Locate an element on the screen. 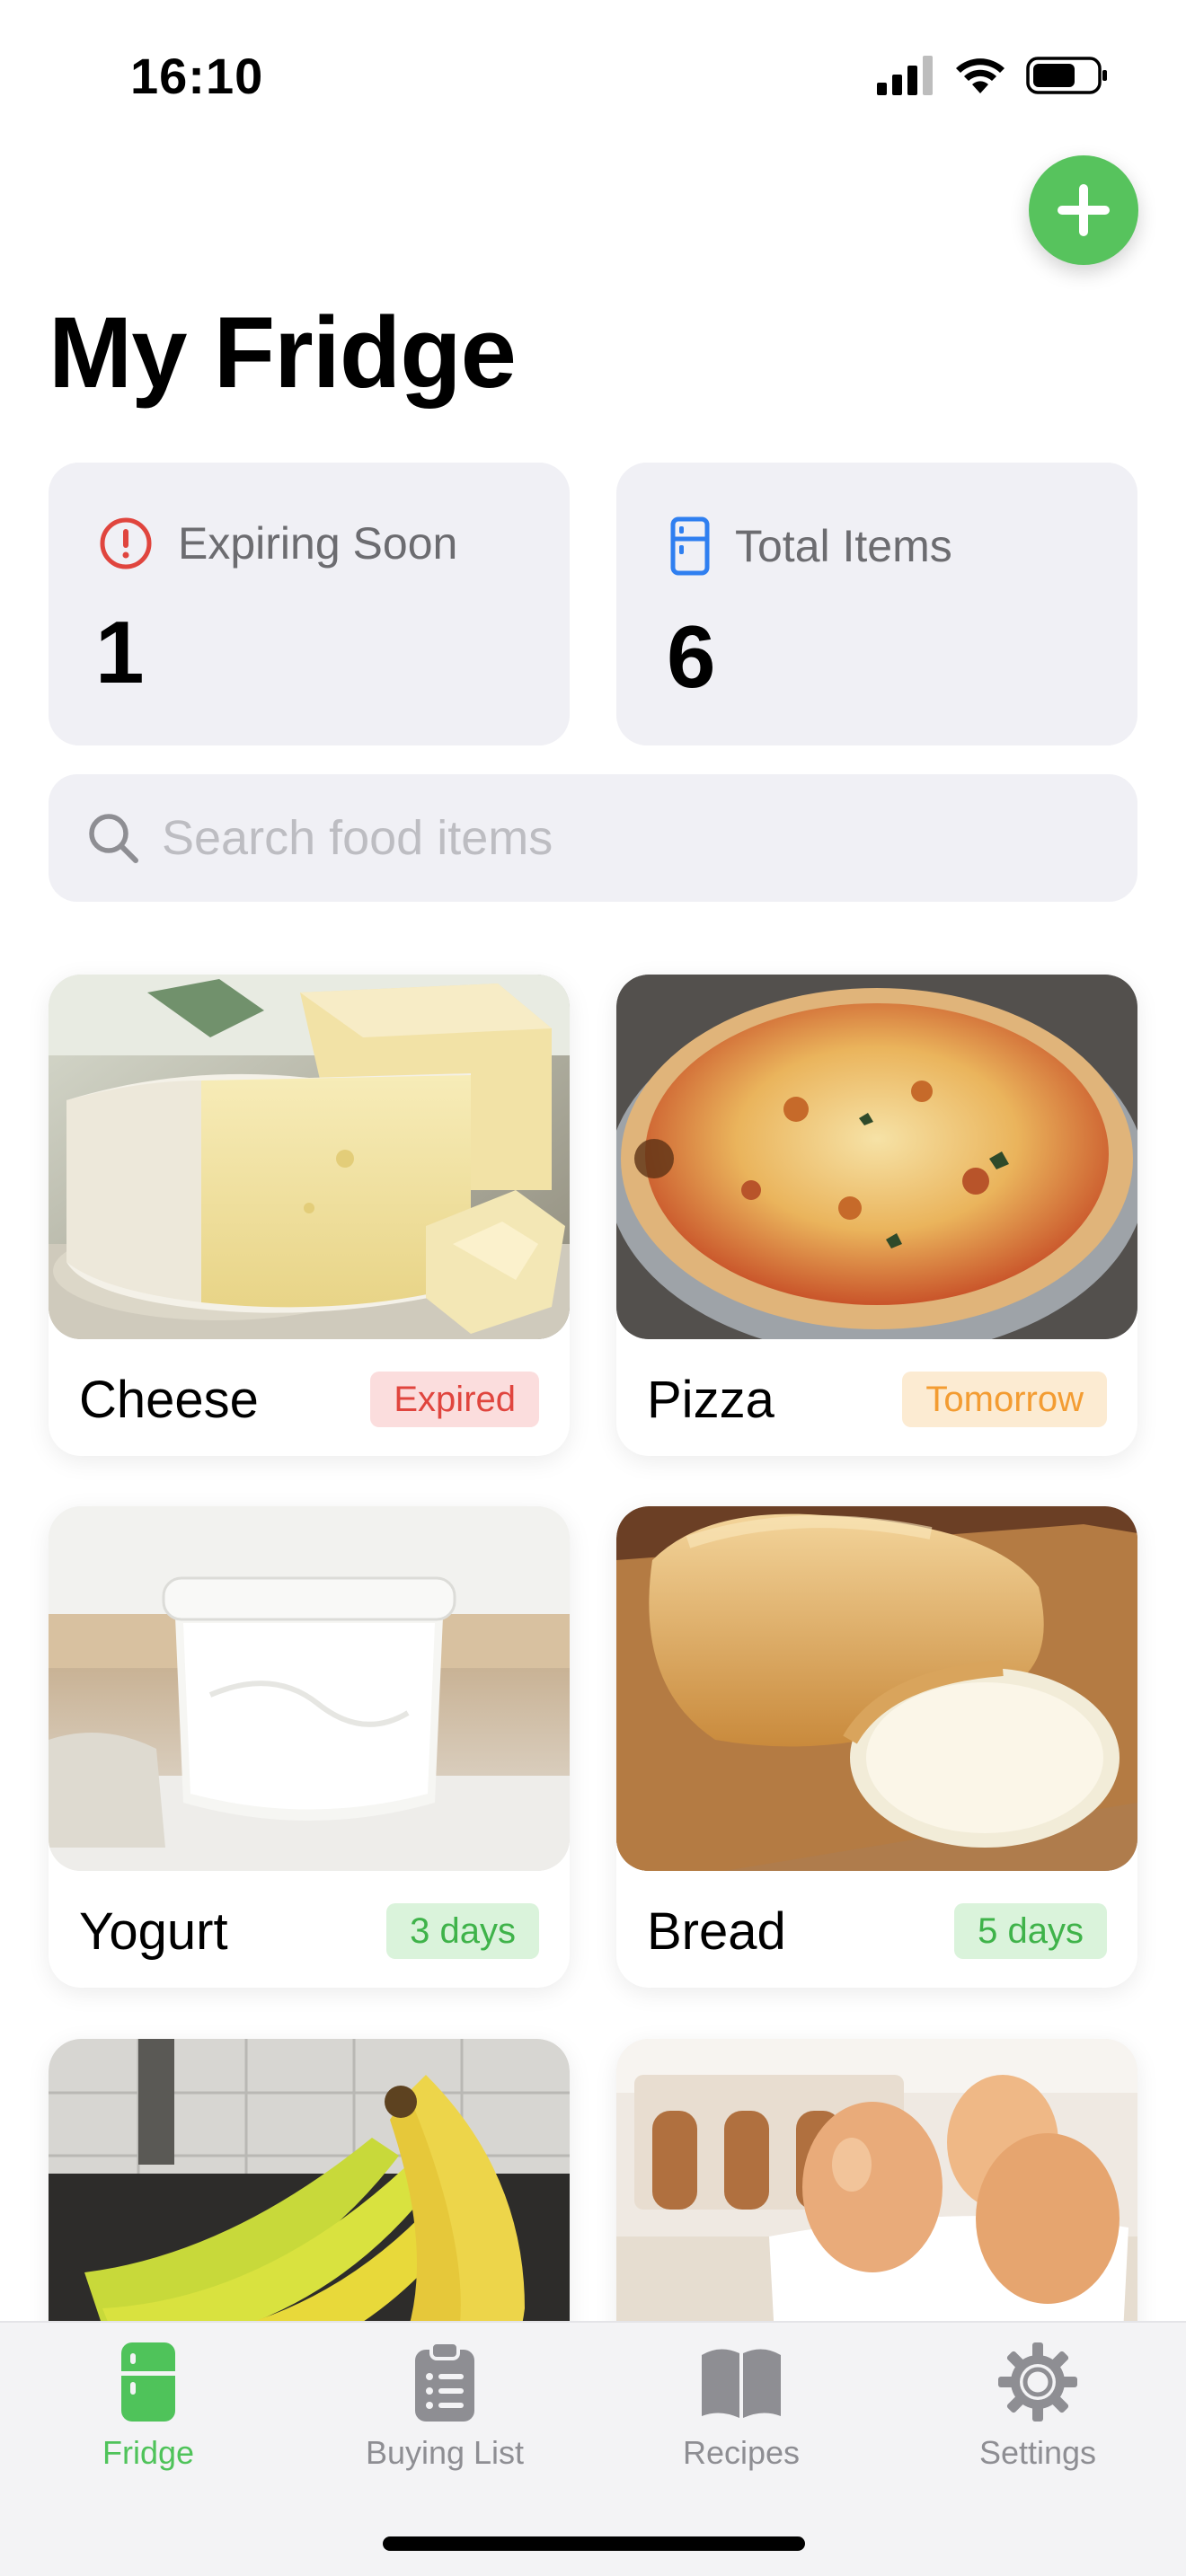 The image size is (1186, 2576). food-card-yogurt: Yogurt 3 days is located at coordinates (309, 1747).